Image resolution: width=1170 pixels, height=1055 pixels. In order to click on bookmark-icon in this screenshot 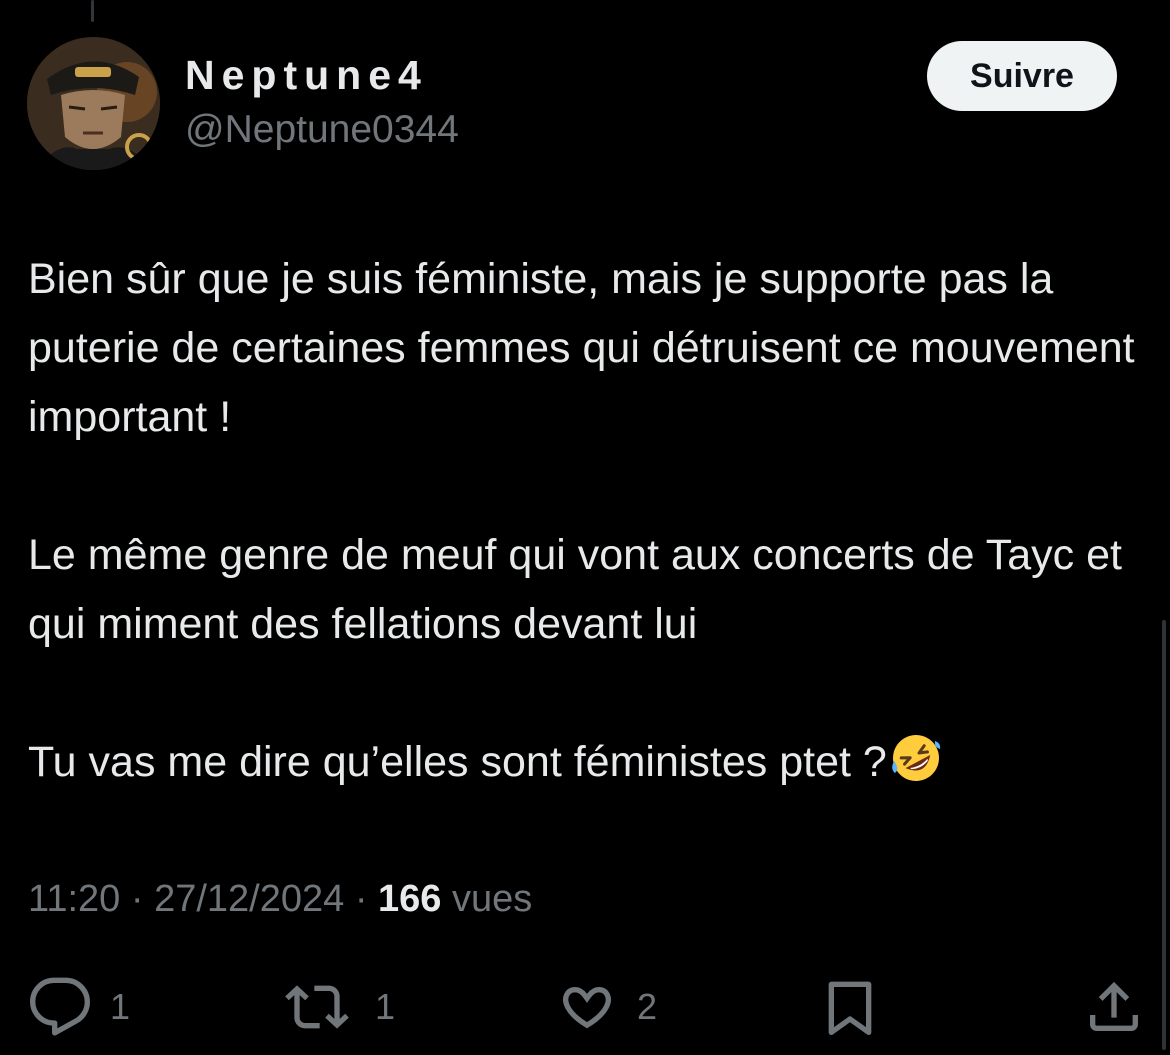, I will do `click(850, 1008)`.